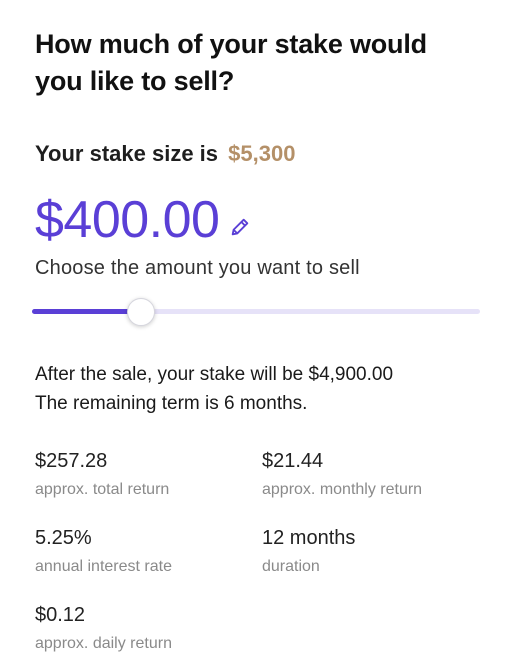 The height and width of the screenshot is (655, 512). I want to click on stat-value: $21.44, so click(293, 461).